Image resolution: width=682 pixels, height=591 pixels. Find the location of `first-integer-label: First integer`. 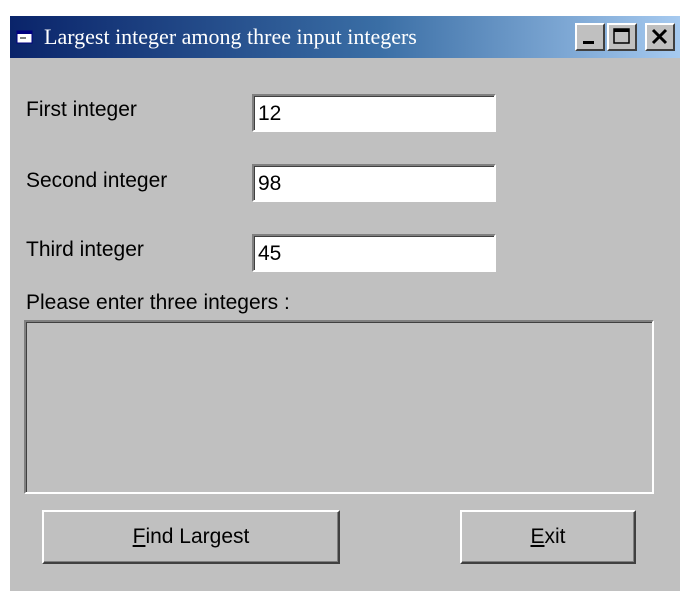

first-integer-label: First integer is located at coordinates (81, 109).